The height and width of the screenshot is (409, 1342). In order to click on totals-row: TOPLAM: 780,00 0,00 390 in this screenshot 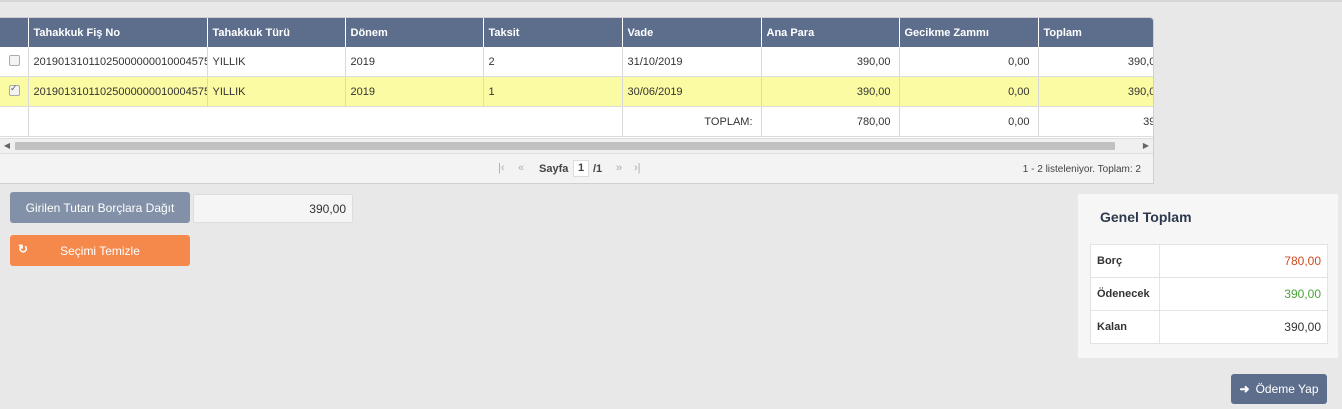, I will do `click(576, 121)`.